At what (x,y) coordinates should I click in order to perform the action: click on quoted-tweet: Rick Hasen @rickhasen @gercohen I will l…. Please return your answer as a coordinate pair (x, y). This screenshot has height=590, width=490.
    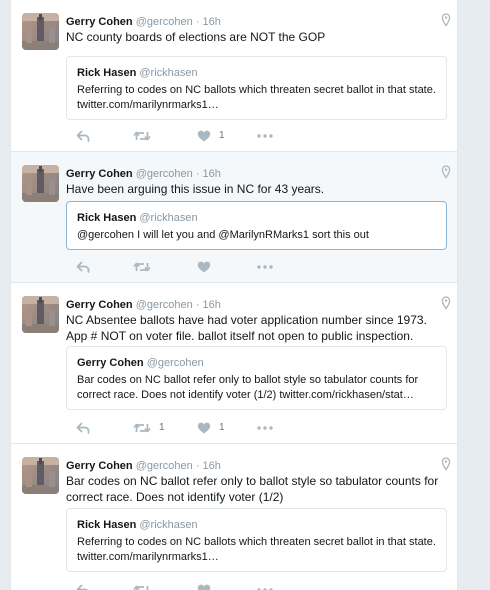
    Looking at the image, I should click on (256, 225).